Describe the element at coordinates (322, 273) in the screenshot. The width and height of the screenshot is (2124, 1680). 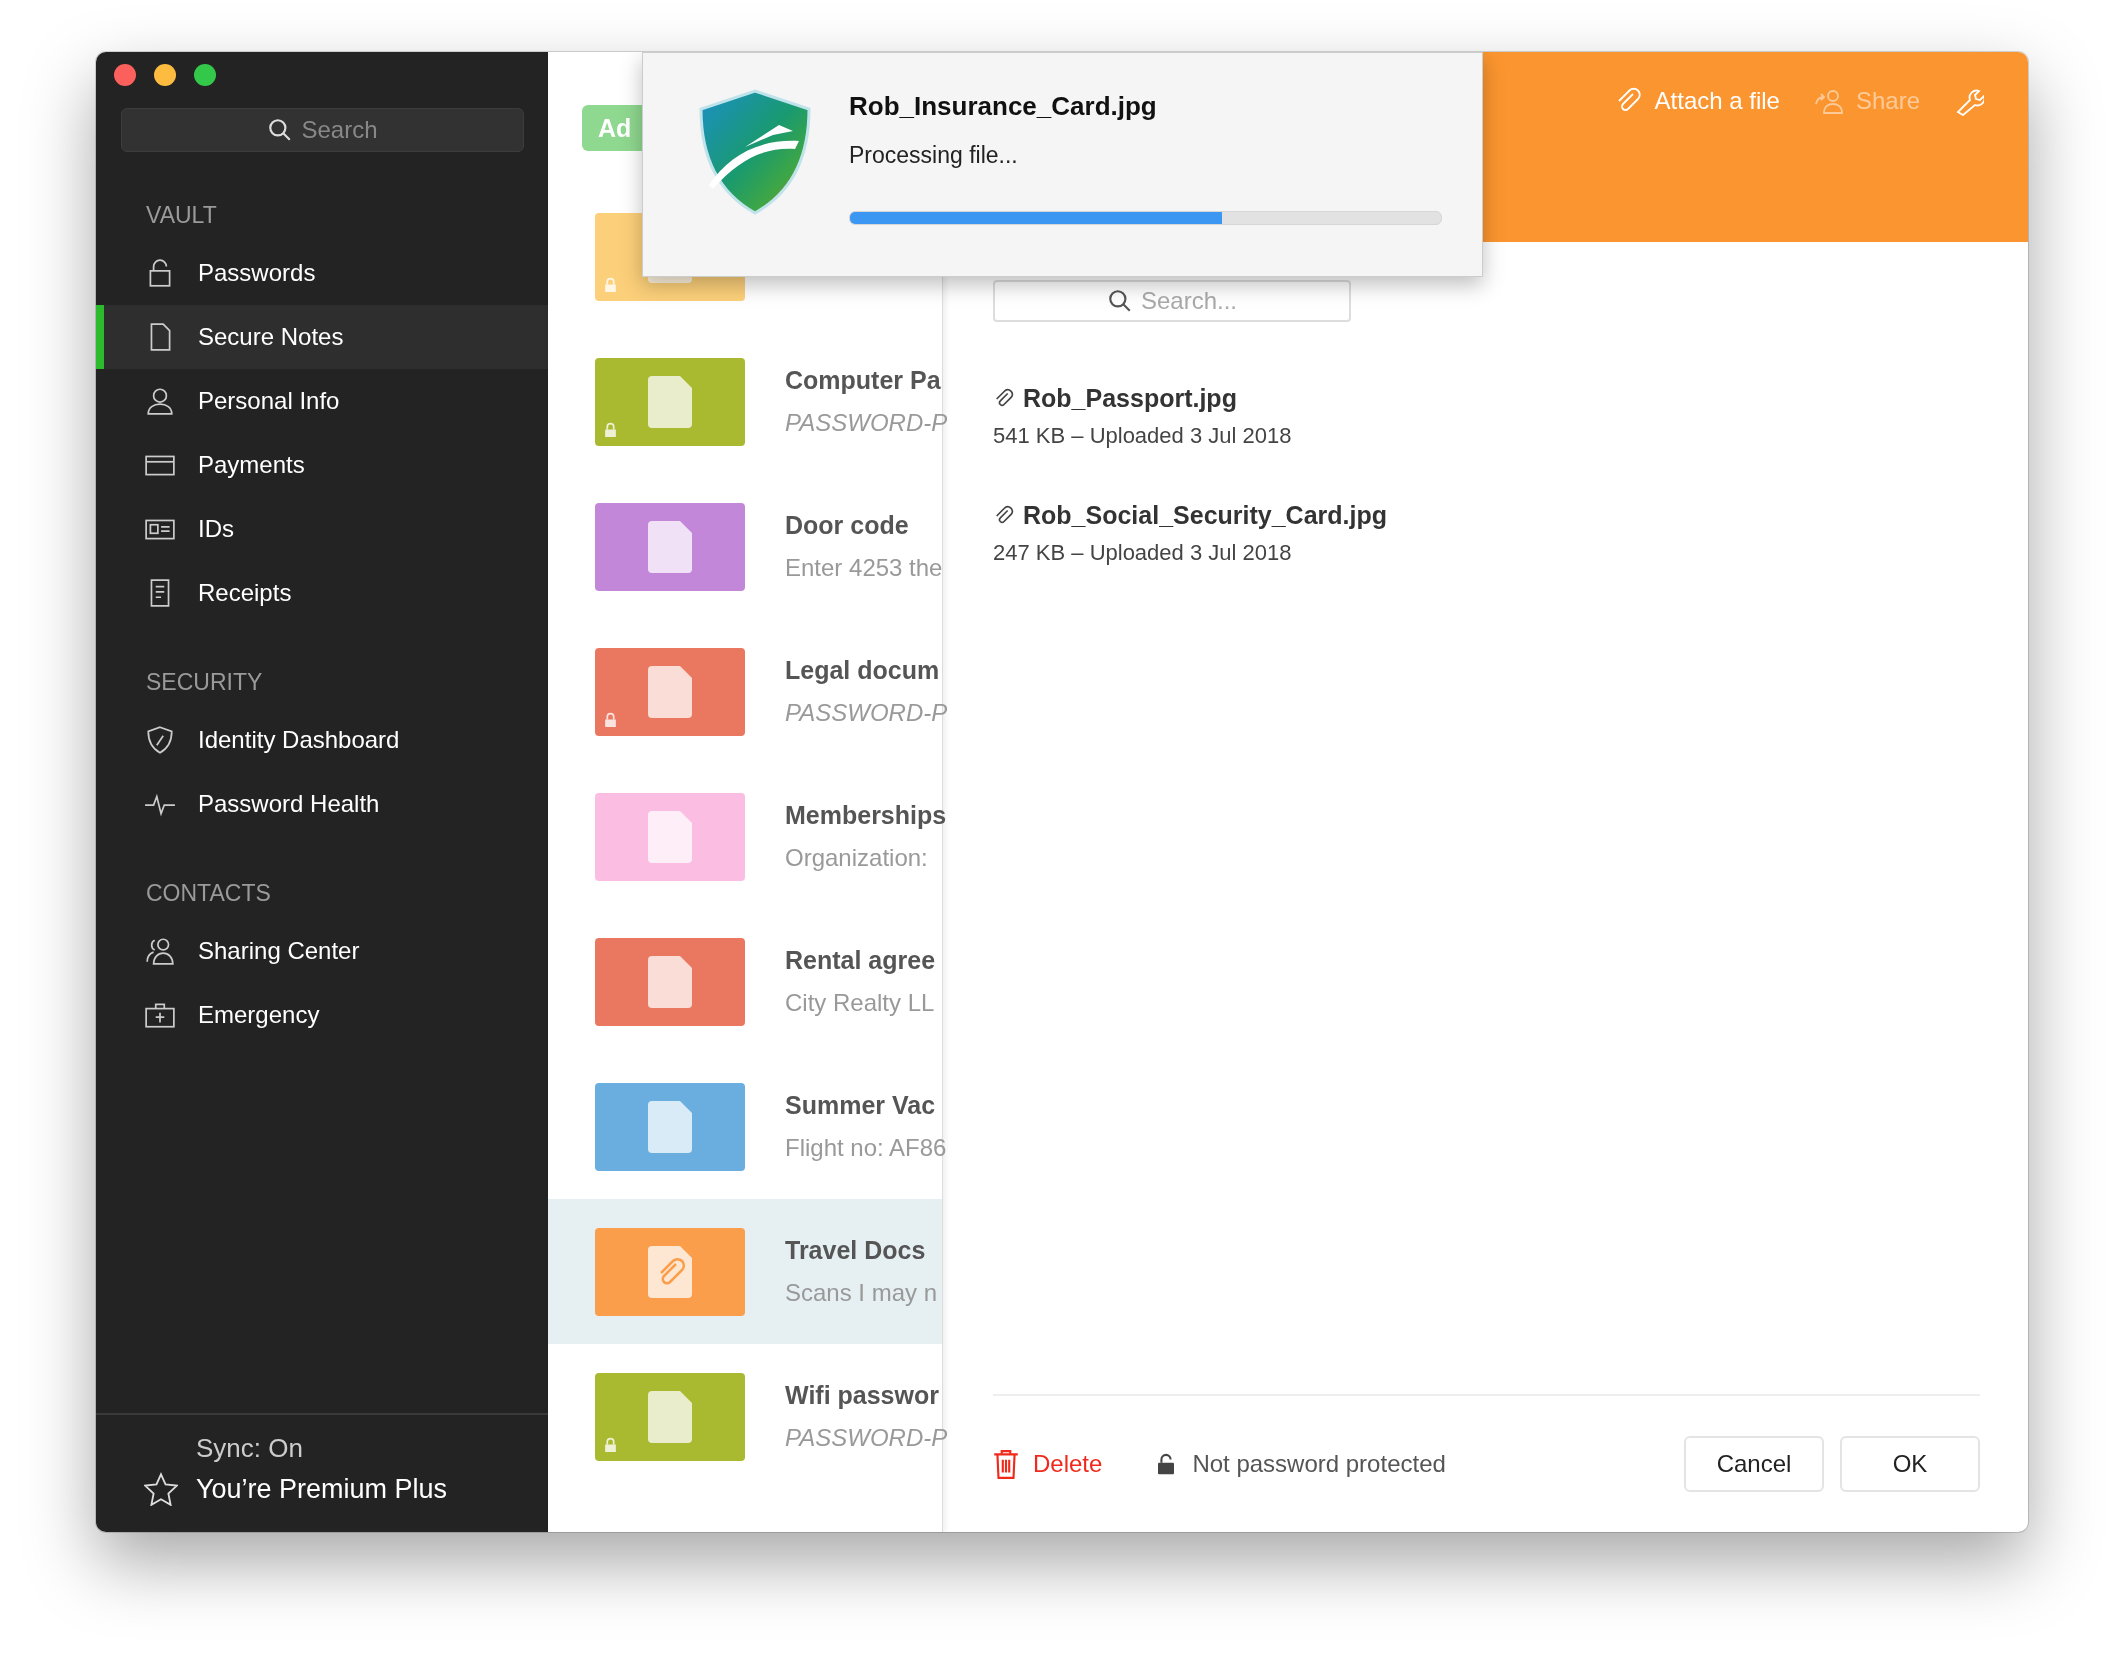
I see `sidebar-item: Passwords` at that location.